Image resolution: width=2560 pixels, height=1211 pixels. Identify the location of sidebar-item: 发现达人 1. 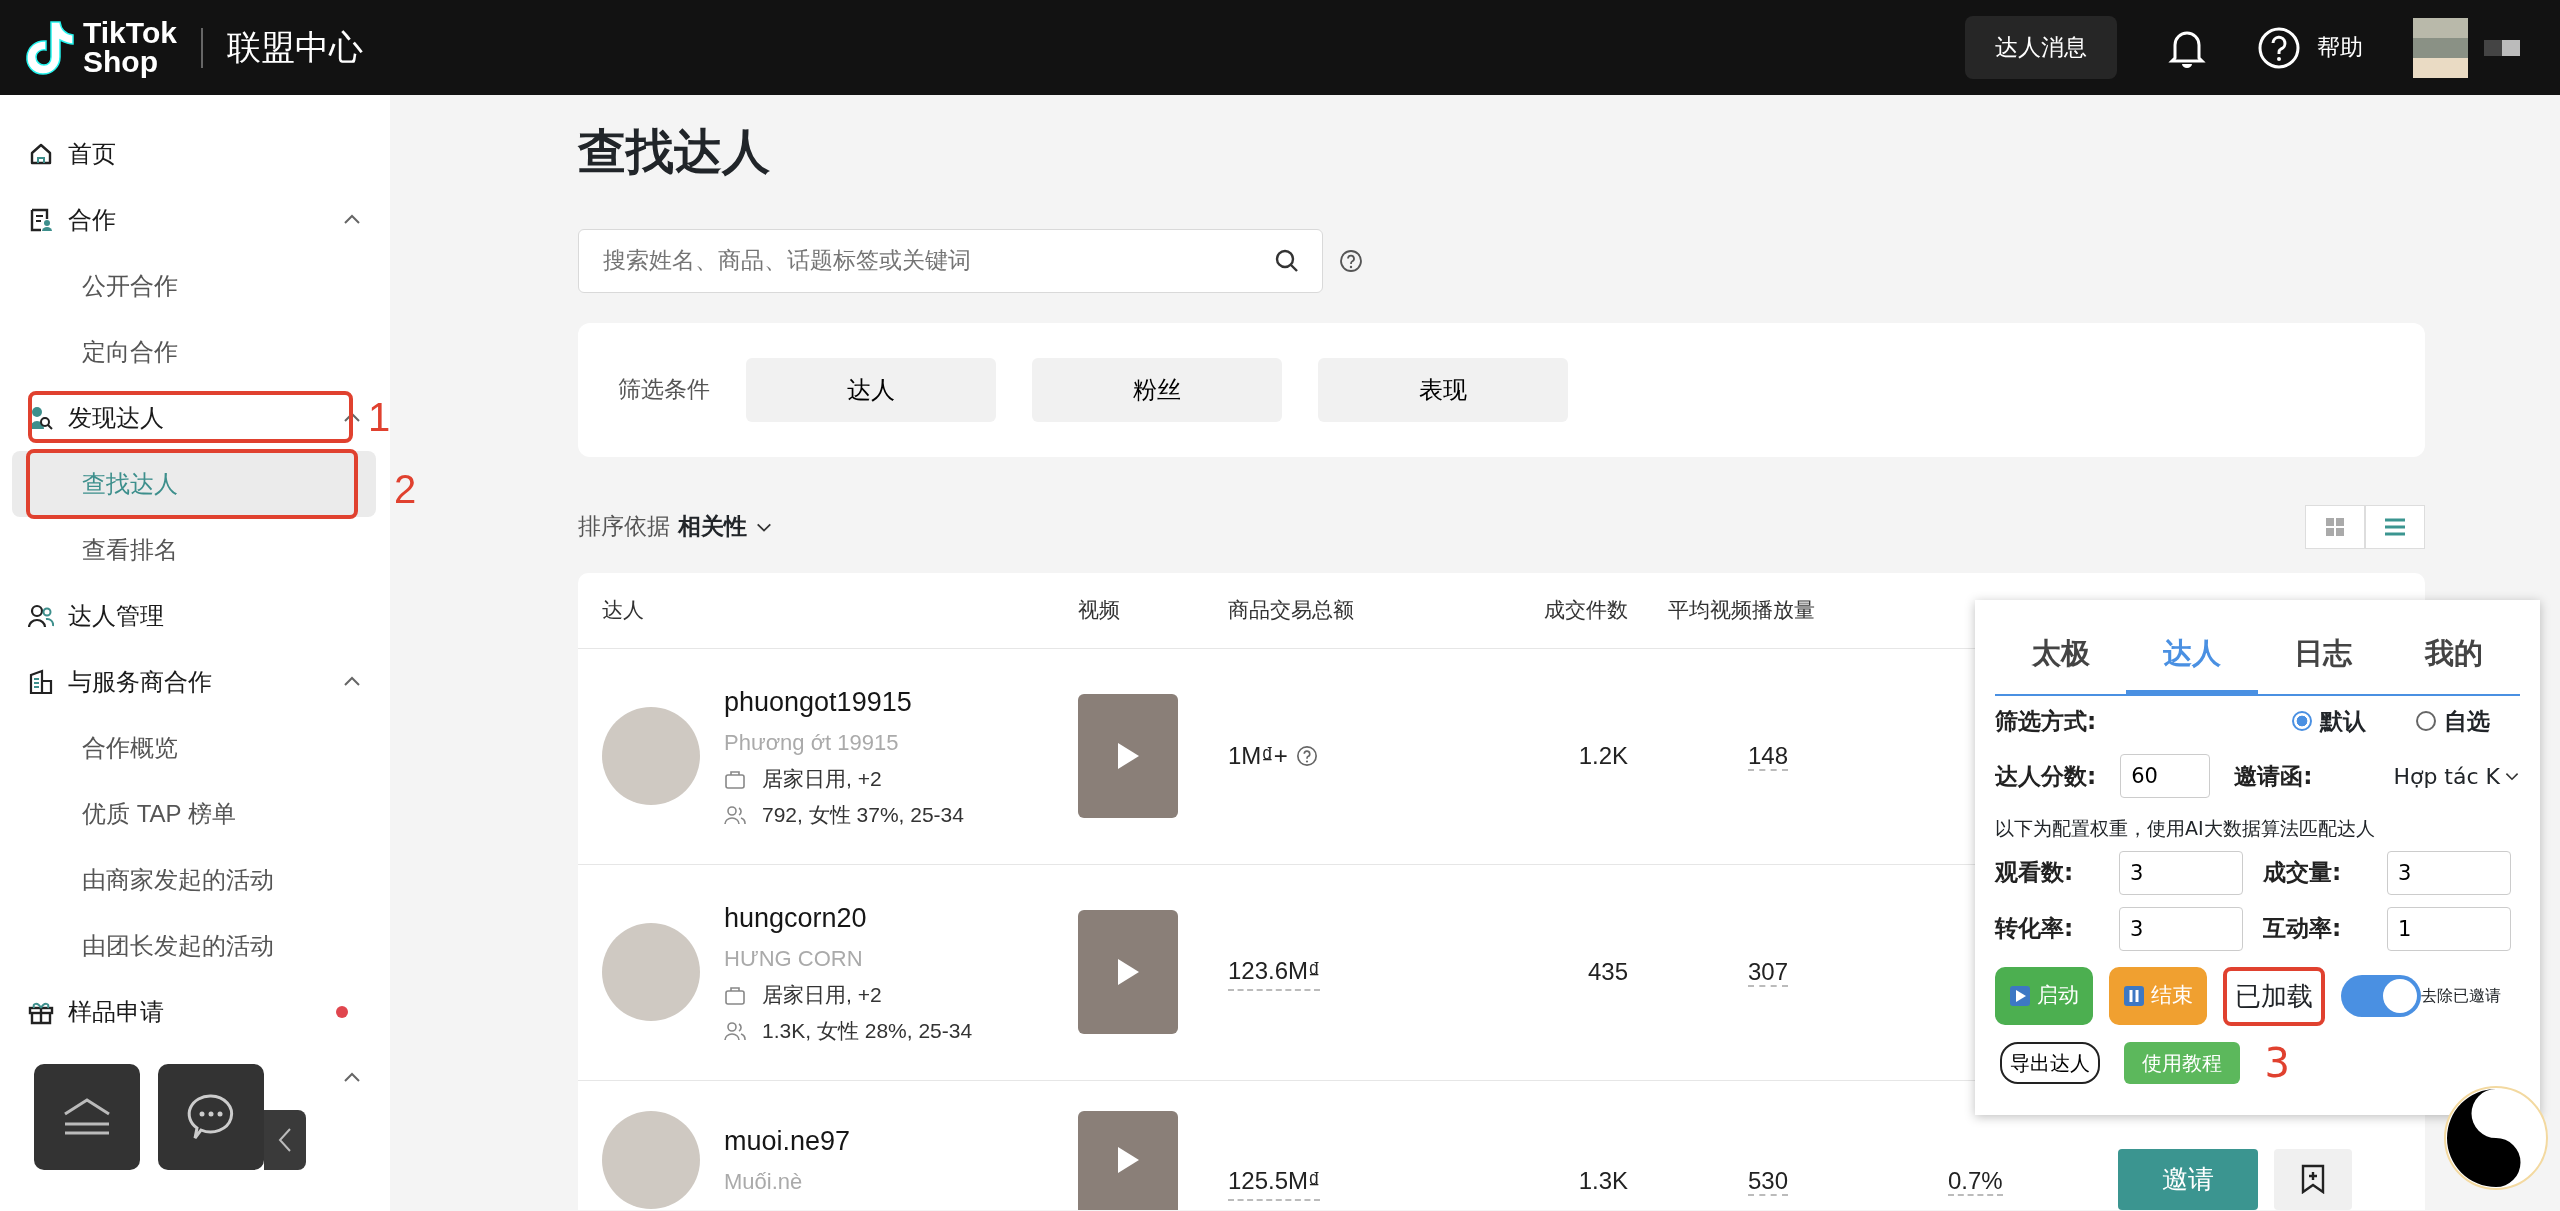
(195, 418).